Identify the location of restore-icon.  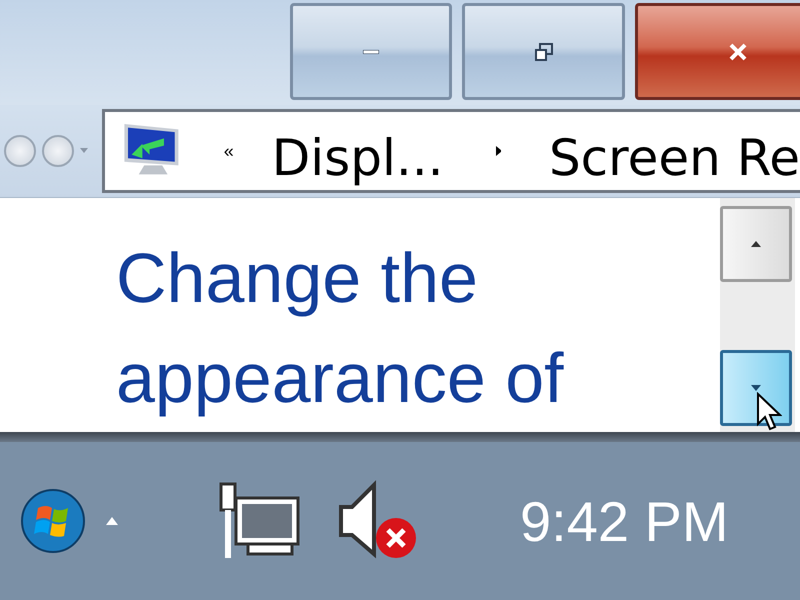
(543, 51).